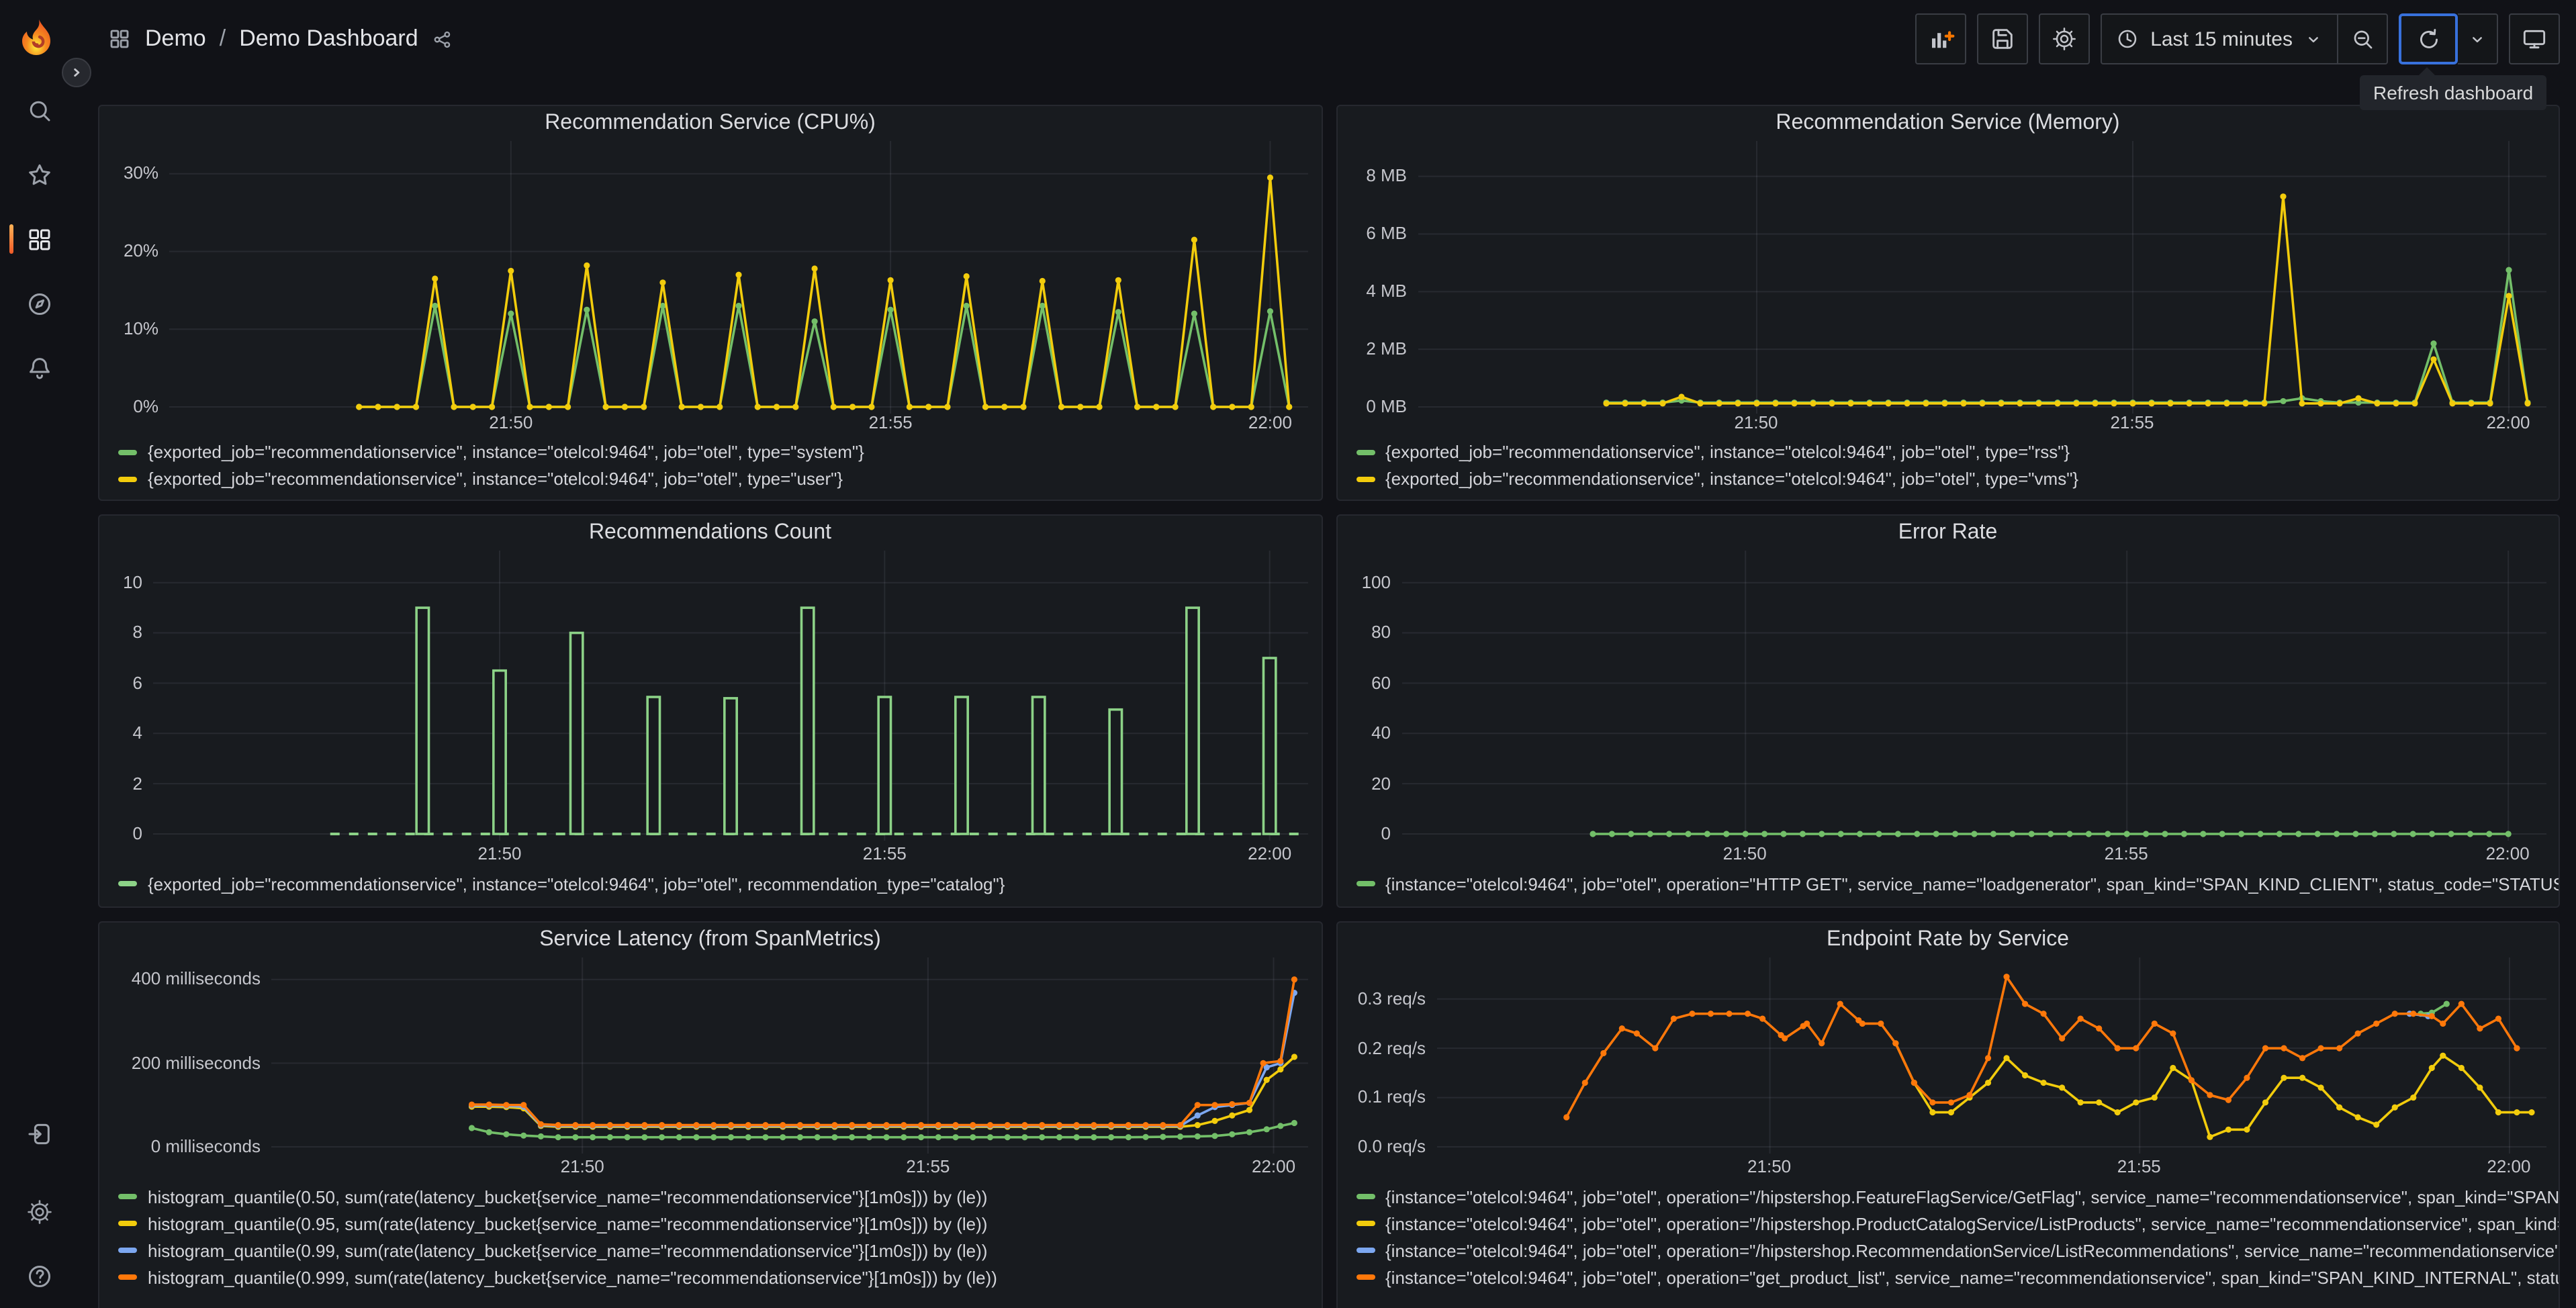  Describe the element at coordinates (2362, 39) in the screenshot. I see `zoom-out-button` at that location.